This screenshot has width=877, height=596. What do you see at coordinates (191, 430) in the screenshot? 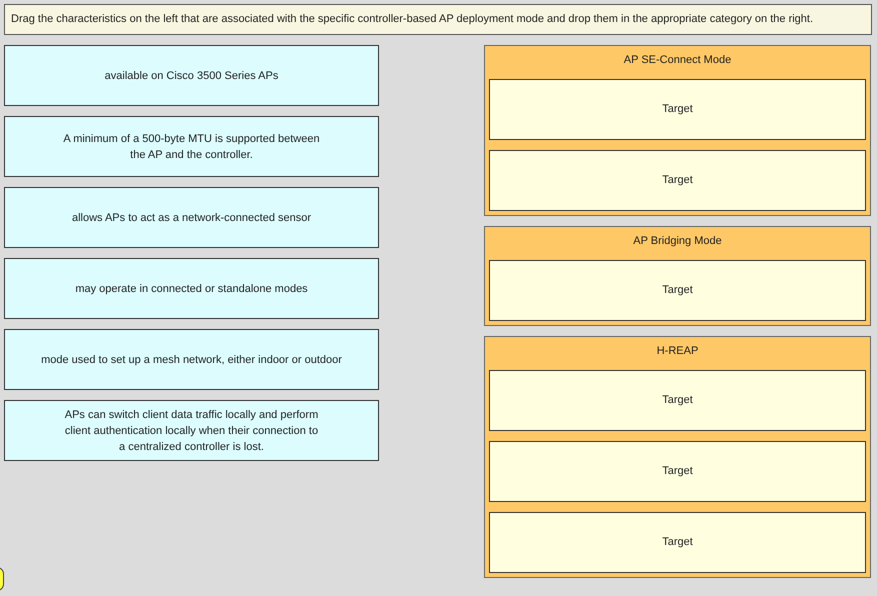
I see `draggable-item: APs can switch client data traffic locally and perform client authentication locally when their connection to a centralized controller is lost.` at bounding box center [191, 430].